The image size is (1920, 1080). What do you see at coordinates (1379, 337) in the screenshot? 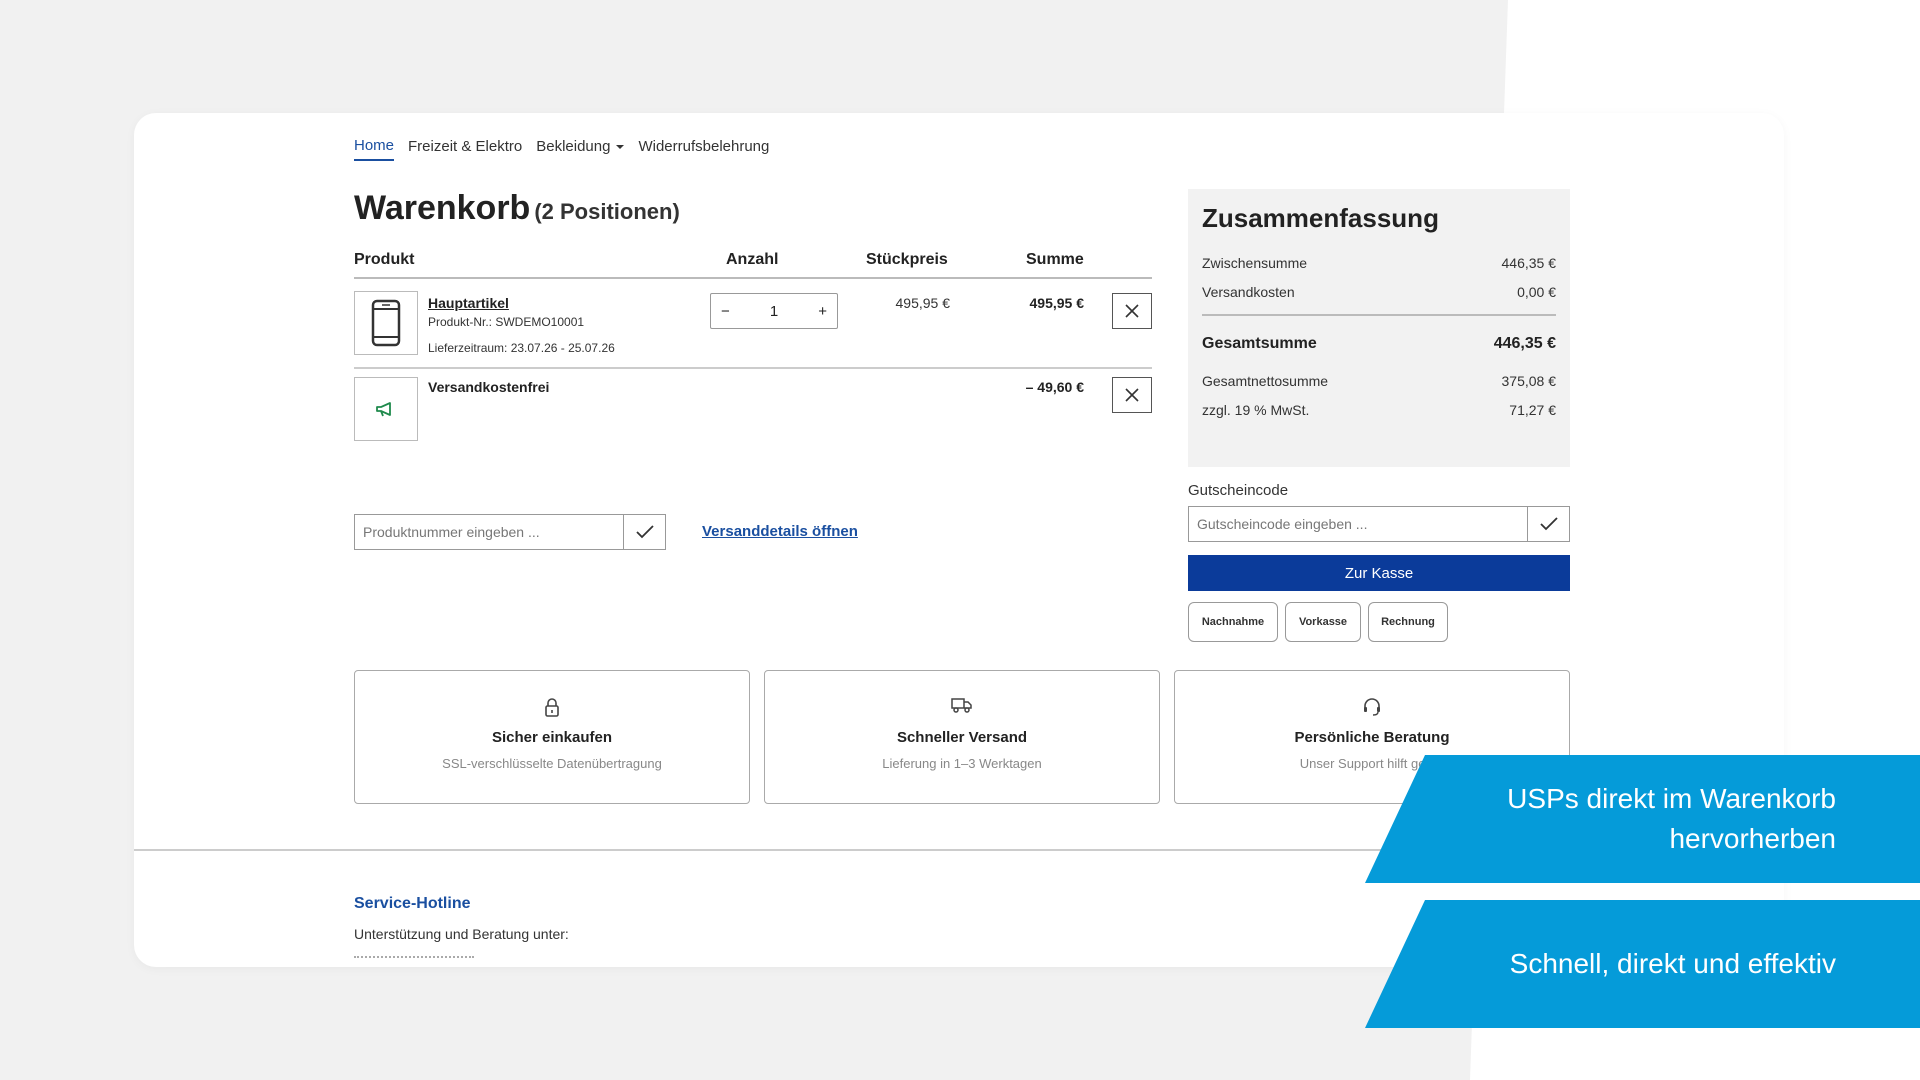
I see `summary-total: Gesamtsumme 446,35 €` at bounding box center [1379, 337].